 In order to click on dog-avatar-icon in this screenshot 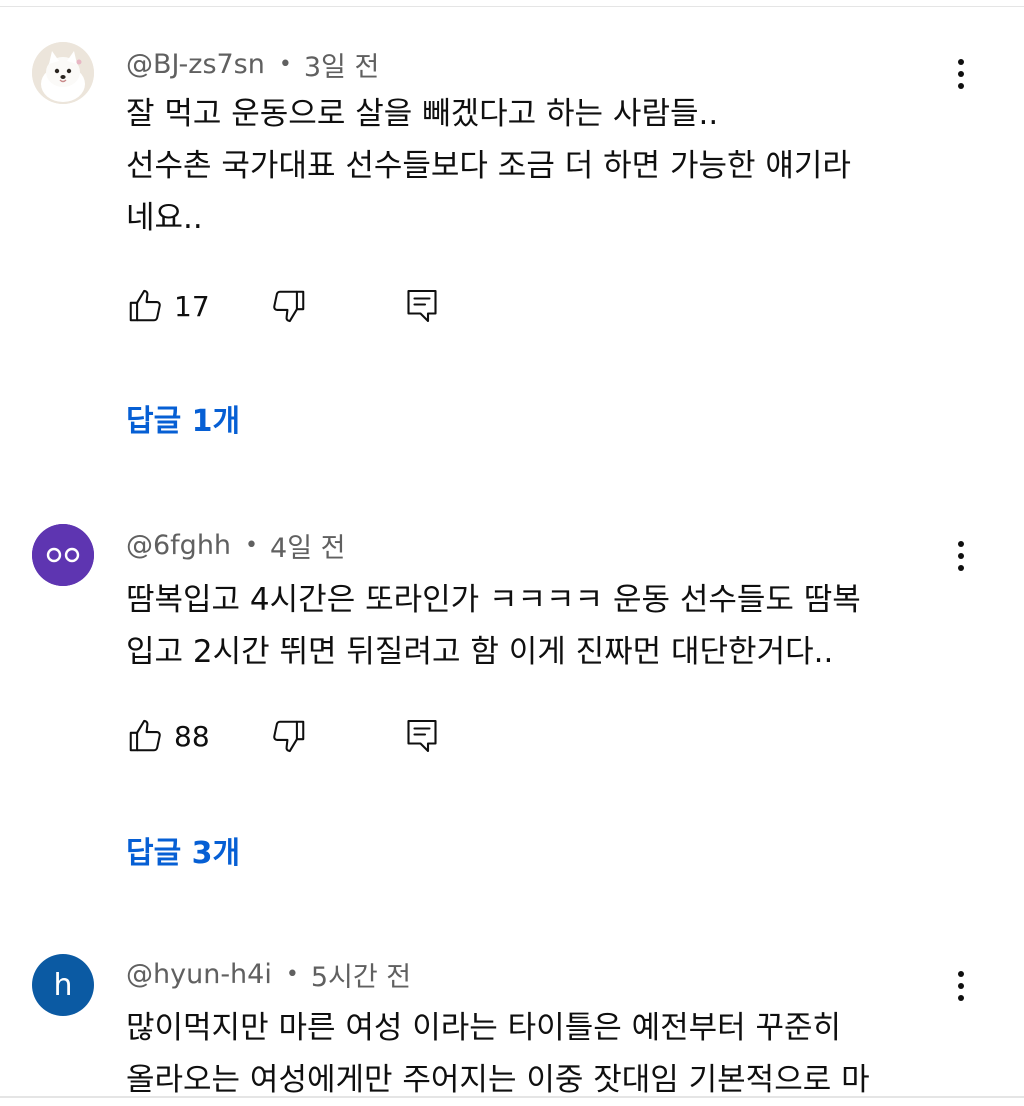, I will do `click(63, 73)`.